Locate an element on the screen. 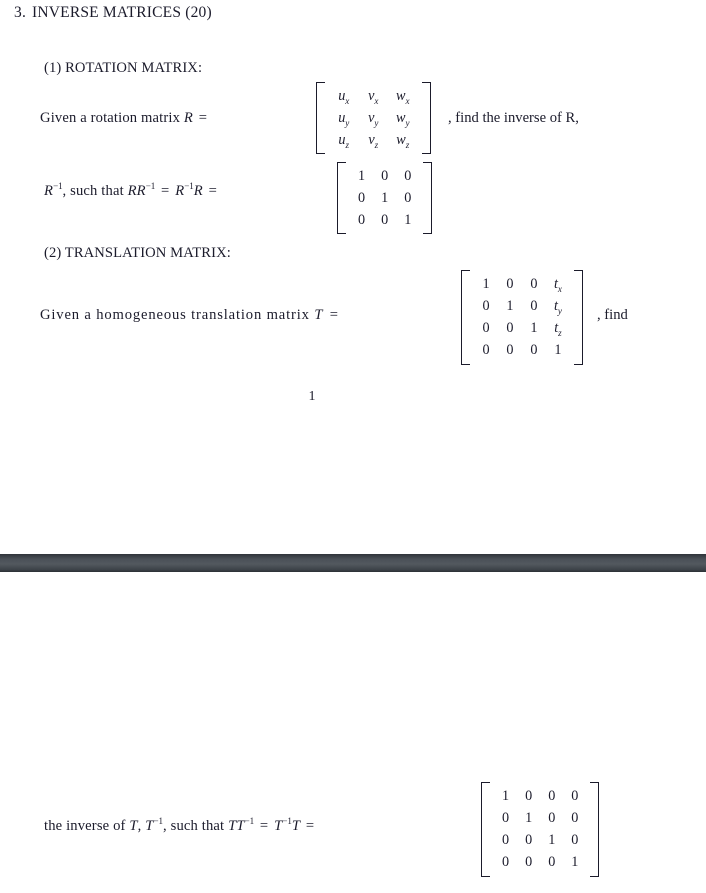  matrix-identity-3x3: 1 0 0 0 1 0 0 0 1 is located at coordinates (385, 198).